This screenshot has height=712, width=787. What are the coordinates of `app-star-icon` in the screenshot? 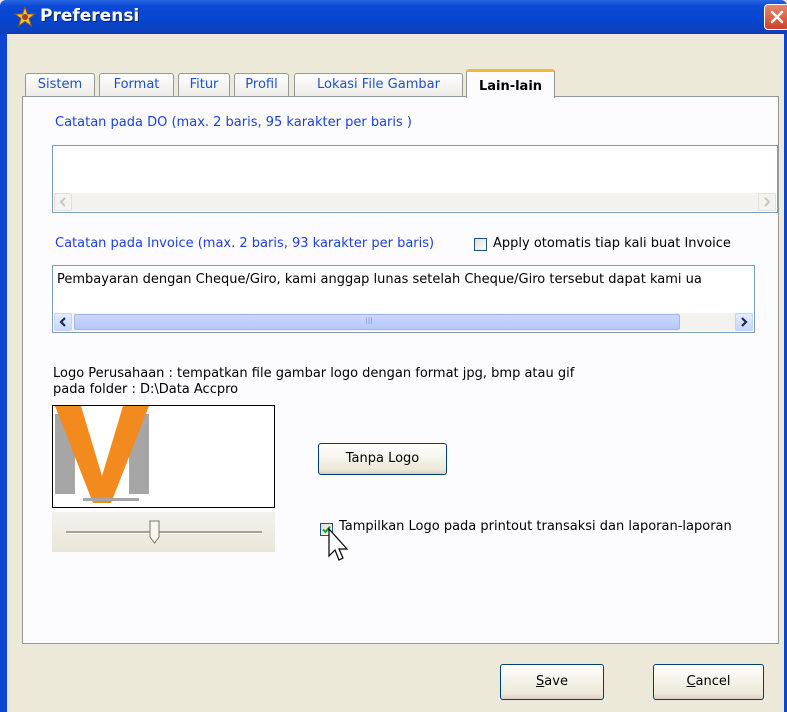 It's located at (25, 16).